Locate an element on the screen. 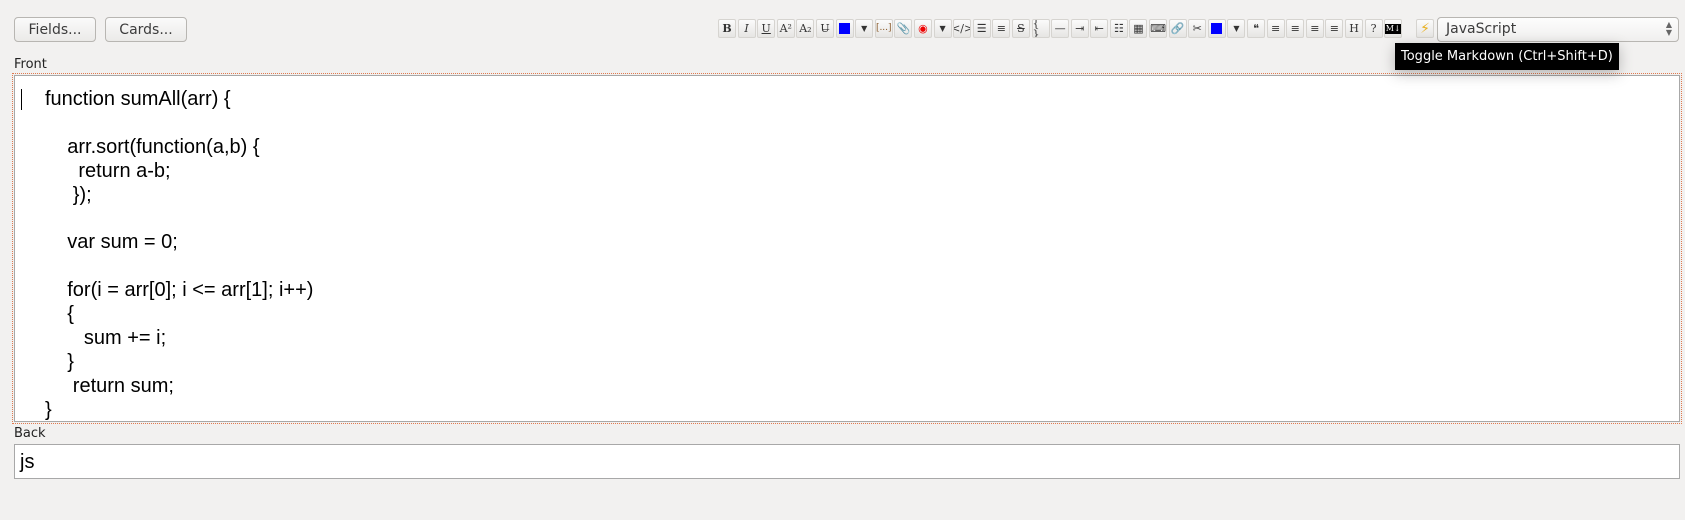 The width and height of the screenshot is (1685, 520). bold-button: B is located at coordinates (727, 28).